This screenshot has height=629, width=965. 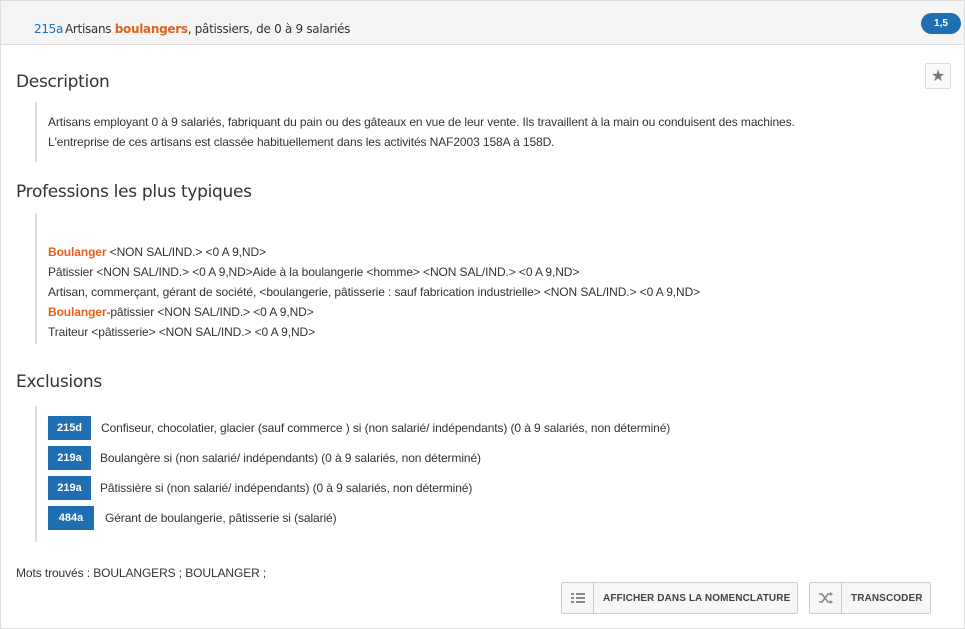 I want to click on header-title-suffix: , pâtissiers, de 0 à 9 salariés, so click(x=269, y=29).